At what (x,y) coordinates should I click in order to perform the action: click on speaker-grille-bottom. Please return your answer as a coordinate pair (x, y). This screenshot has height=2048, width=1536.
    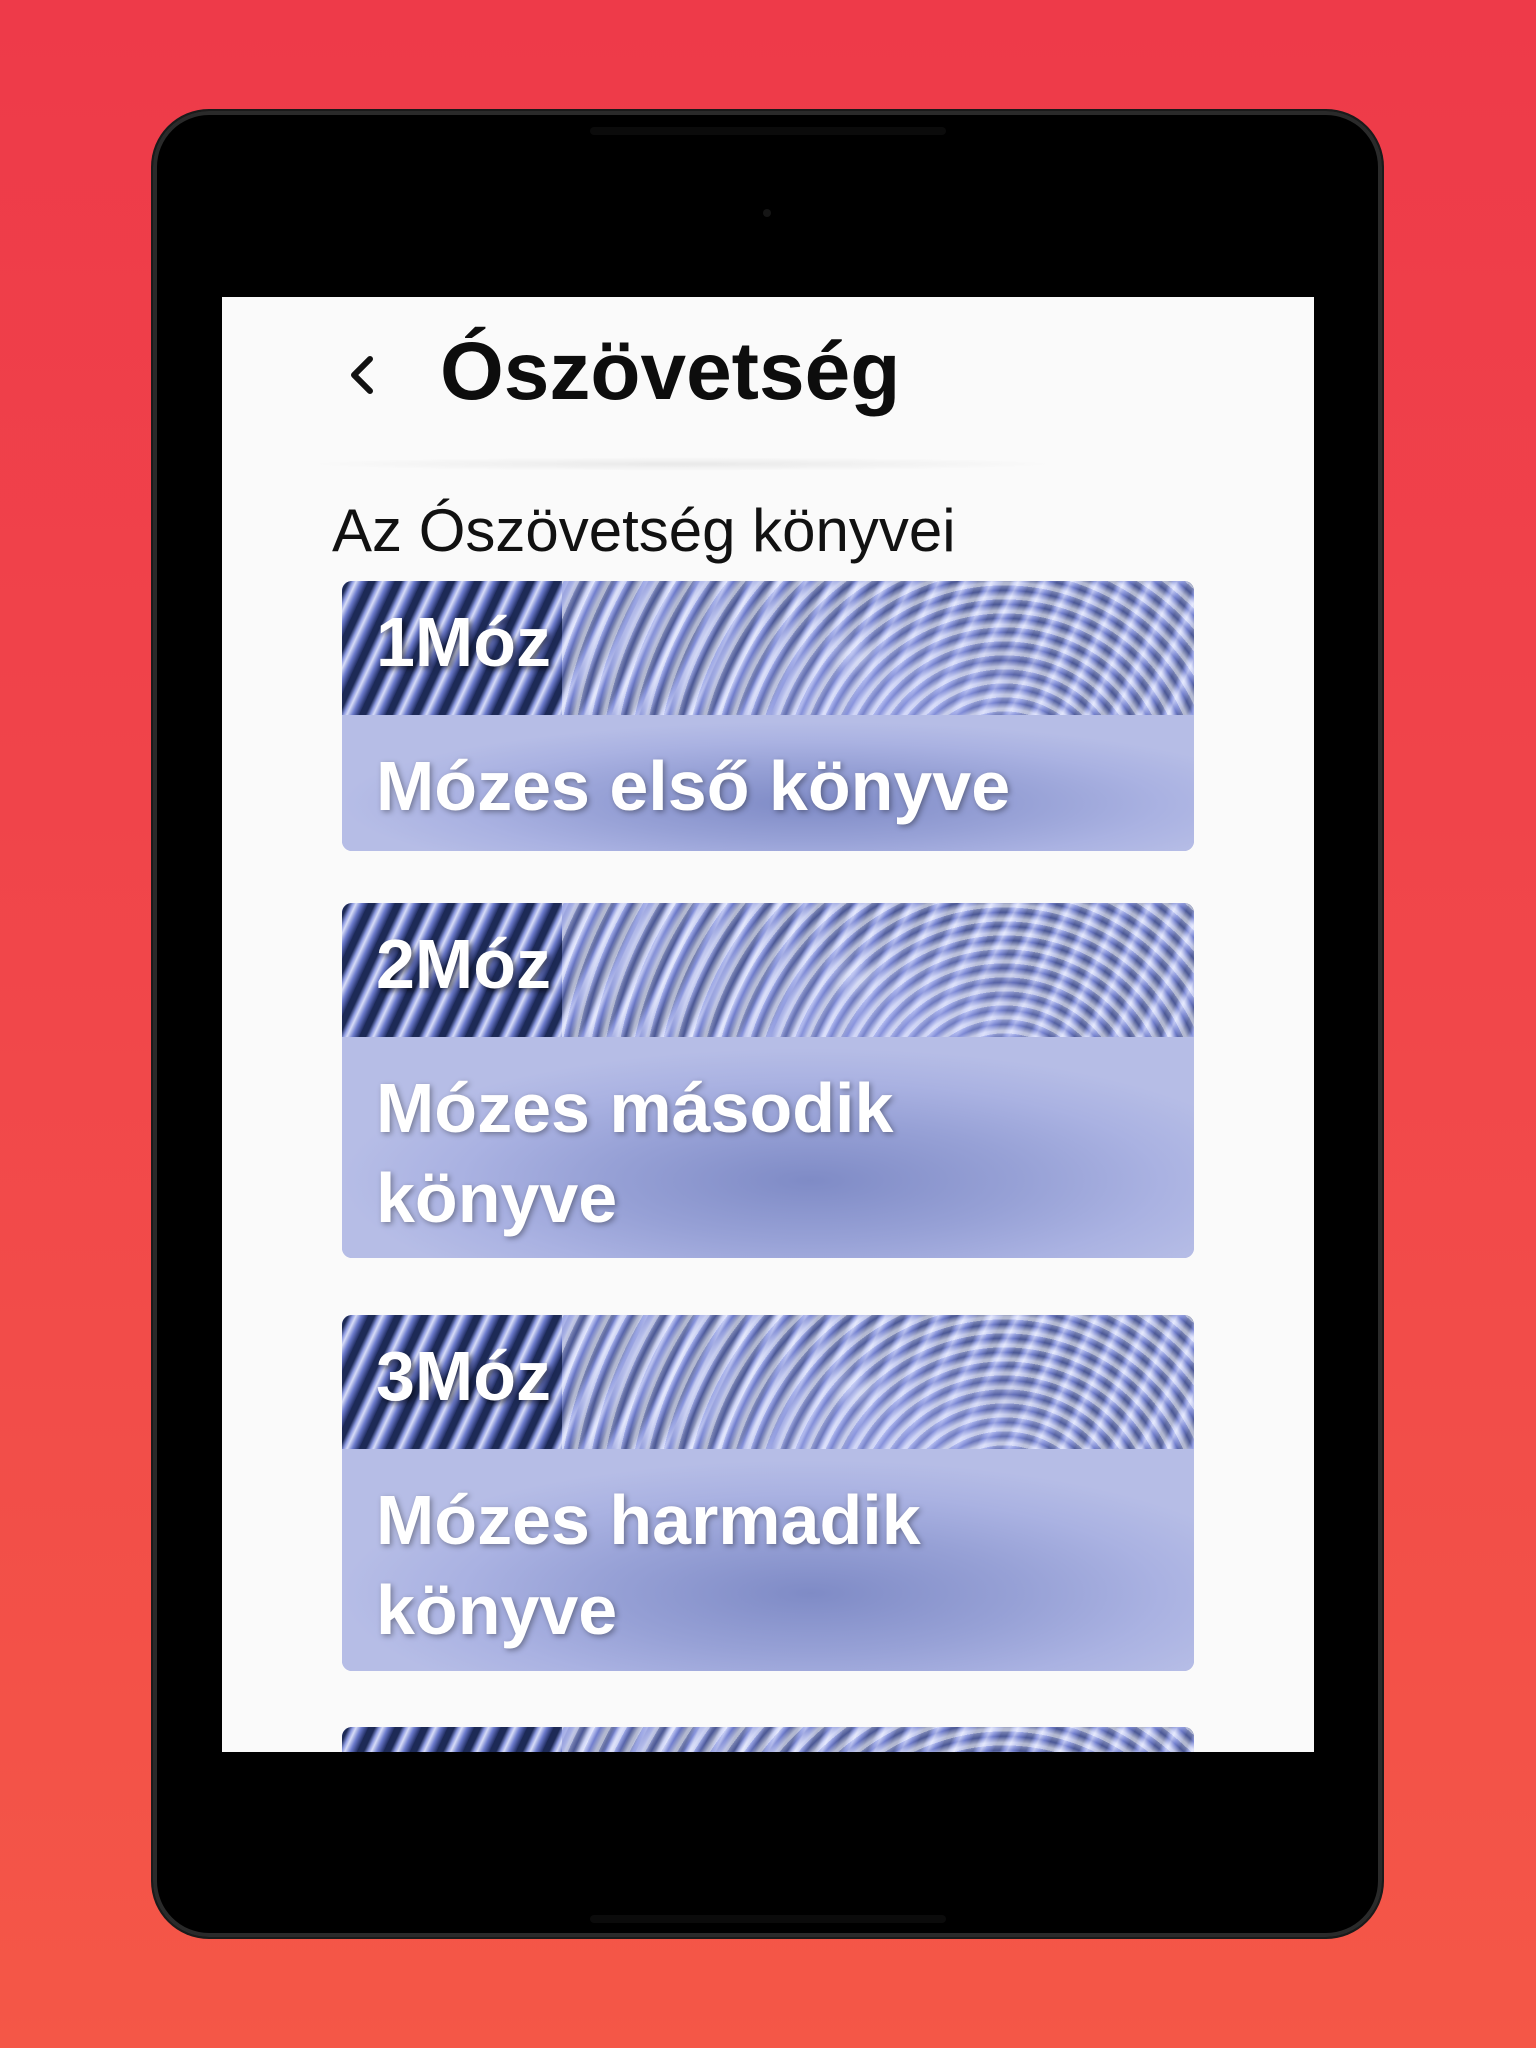
    Looking at the image, I should click on (768, 1919).